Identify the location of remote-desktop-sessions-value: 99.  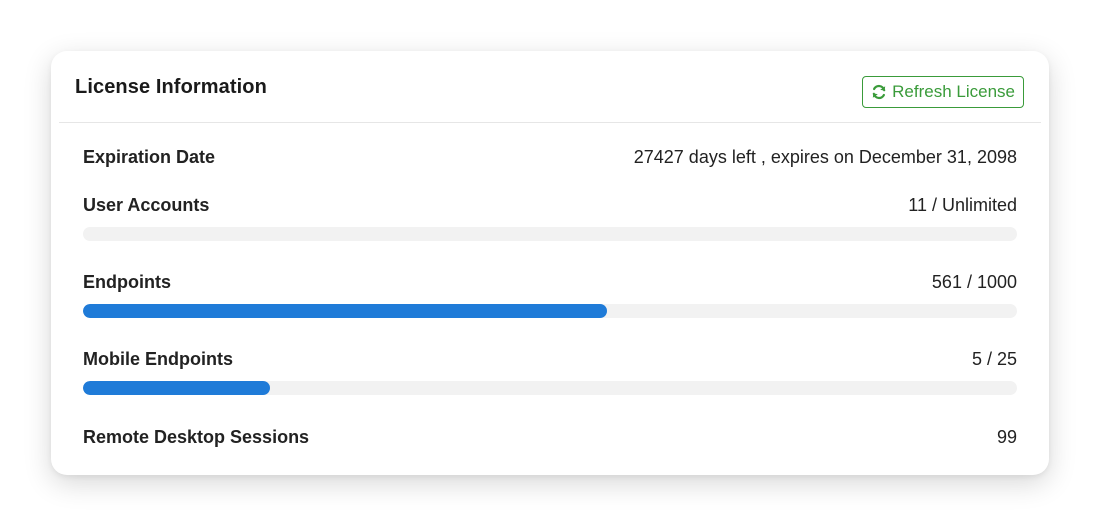
(1006, 437).